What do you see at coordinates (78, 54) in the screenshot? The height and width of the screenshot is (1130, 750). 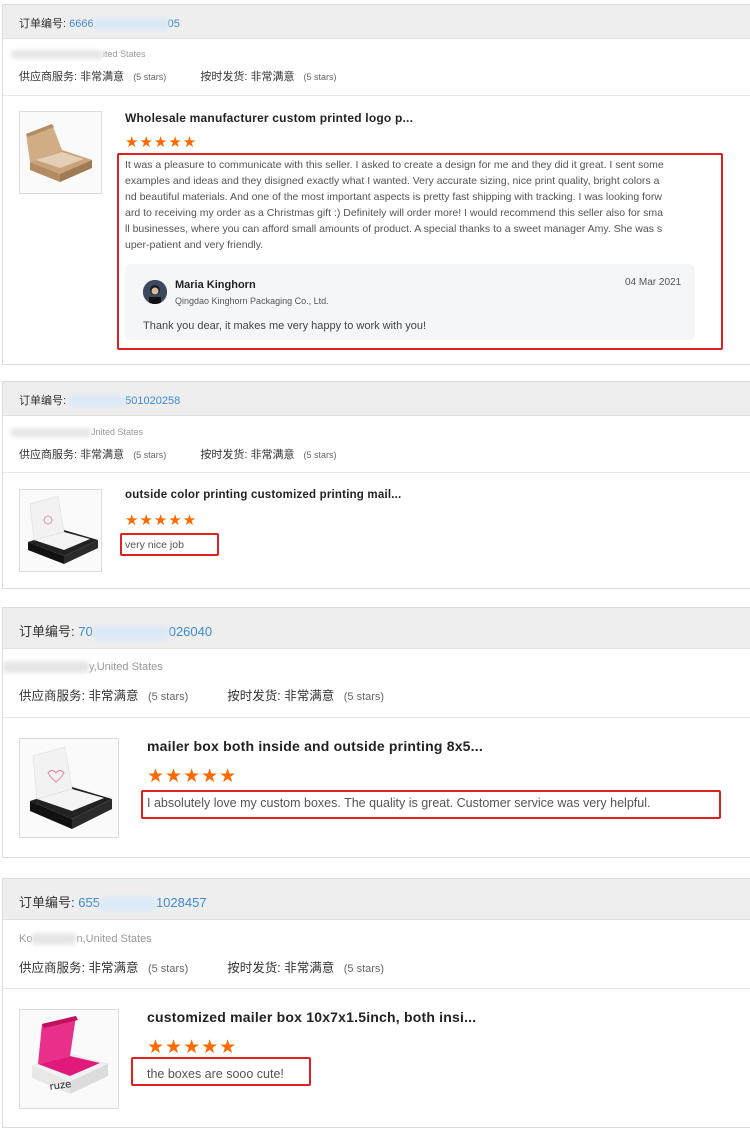 I see `buyer-location: ited States` at bounding box center [78, 54].